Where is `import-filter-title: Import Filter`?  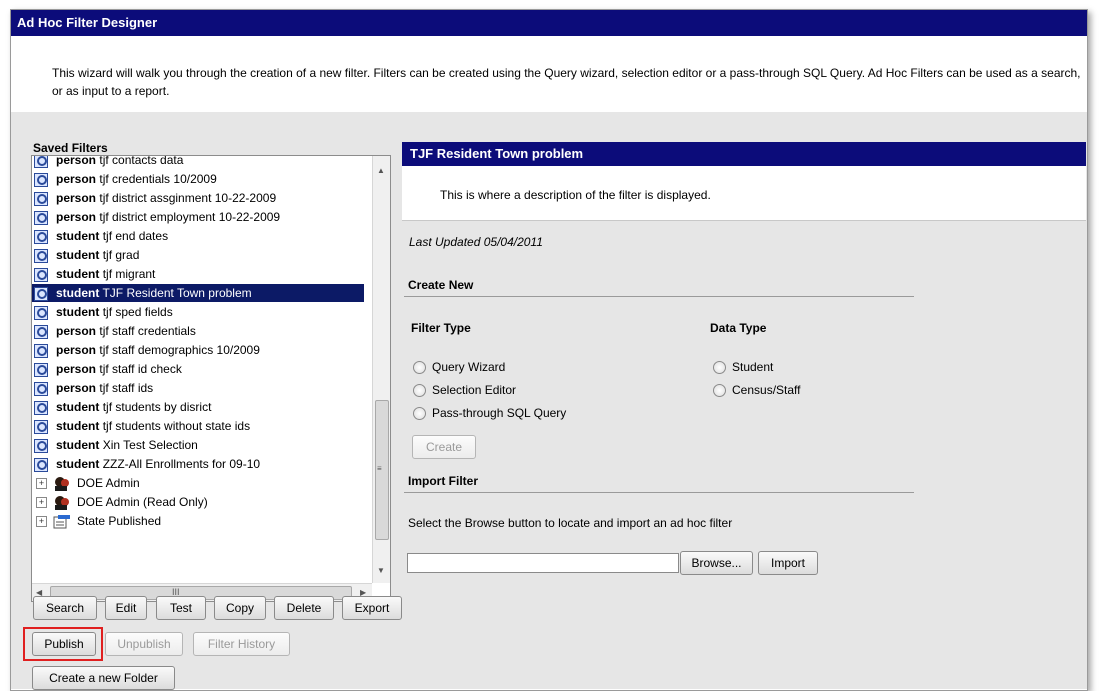 import-filter-title: Import Filter is located at coordinates (443, 481).